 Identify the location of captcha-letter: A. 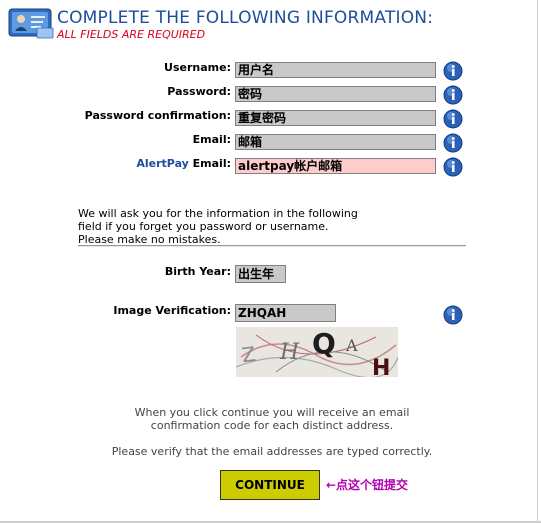
(351, 345).